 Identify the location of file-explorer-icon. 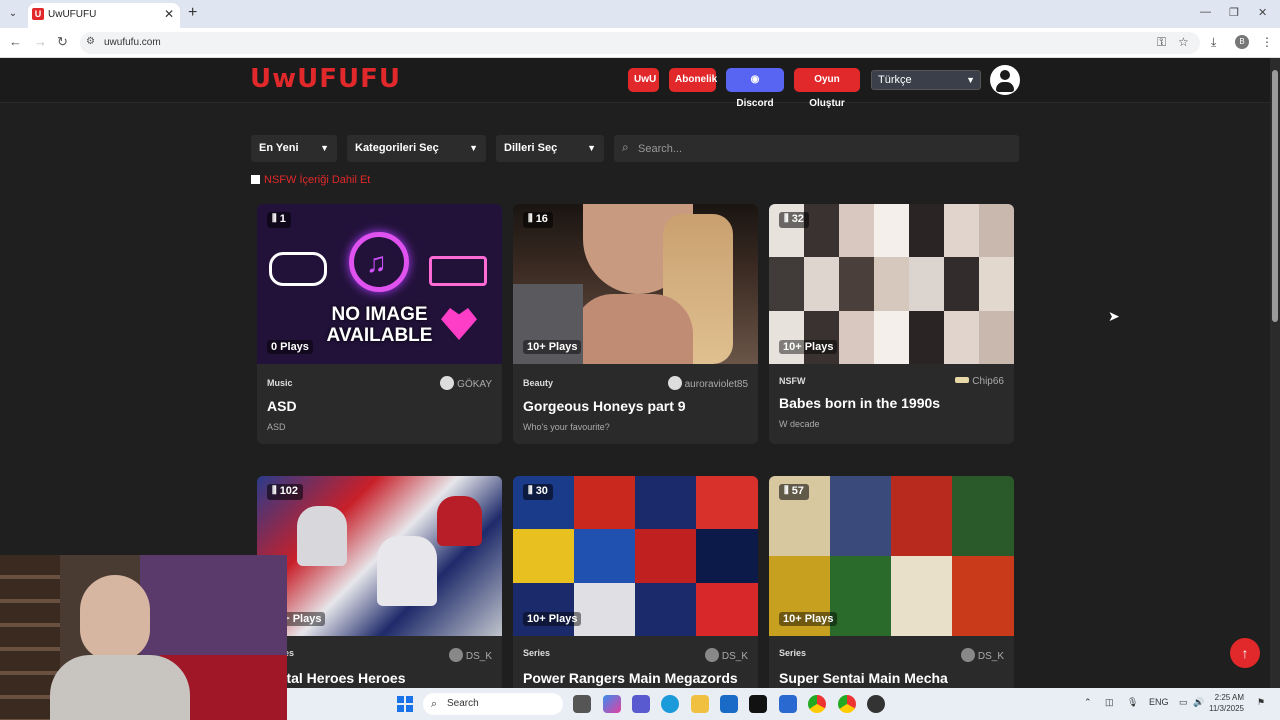
(700, 704).